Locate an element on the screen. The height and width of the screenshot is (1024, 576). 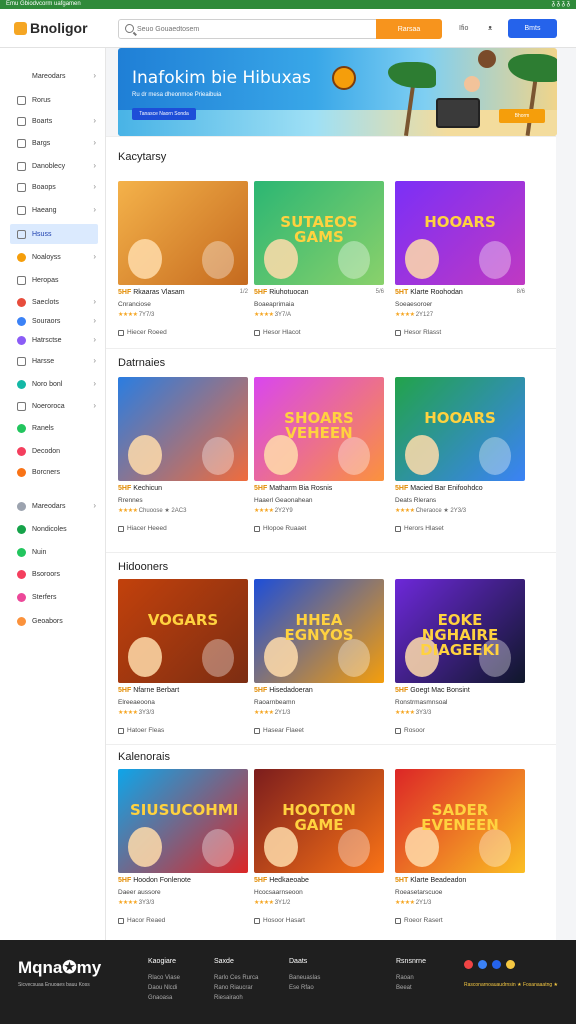
footer-link: Riesairaoh is located at coordinates (236, 998).